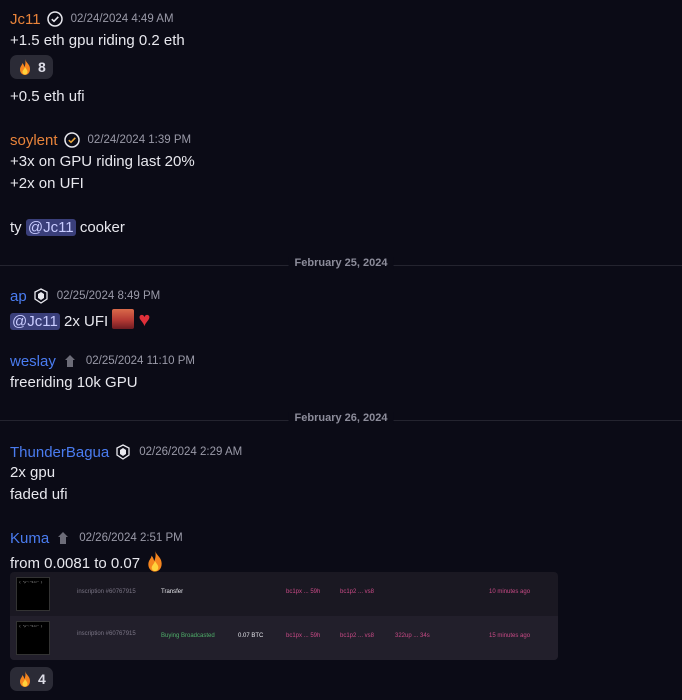  What do you see at coordinates (29, 538) in the screenshot?
I see `author-name: Kuma` at bounding box center [29, 538].